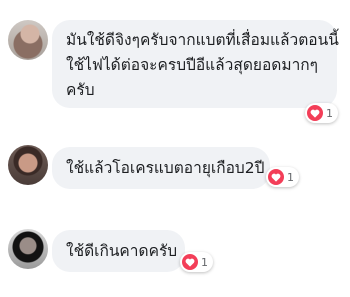 The image size is (350, 297). What do you see at coordinates (80, 90) in the screenshot?
I see `comment-text-line: ครับ` at bounding box center [80, 90].